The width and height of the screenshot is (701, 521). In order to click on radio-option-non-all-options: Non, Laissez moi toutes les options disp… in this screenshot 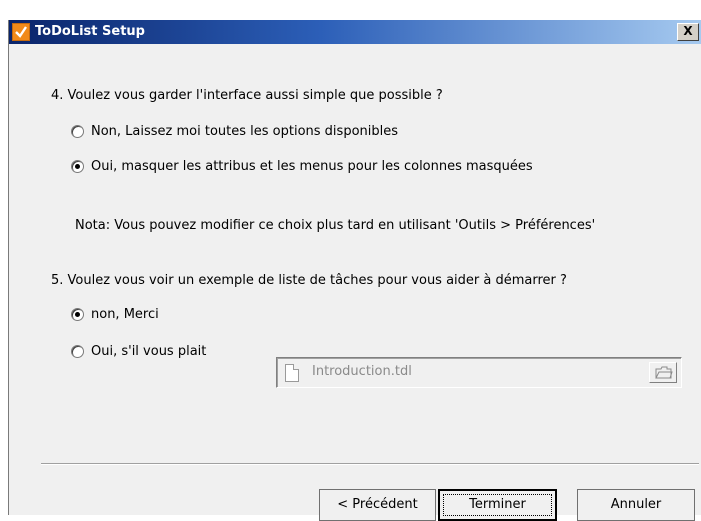, I will do `click(234, 131)`.